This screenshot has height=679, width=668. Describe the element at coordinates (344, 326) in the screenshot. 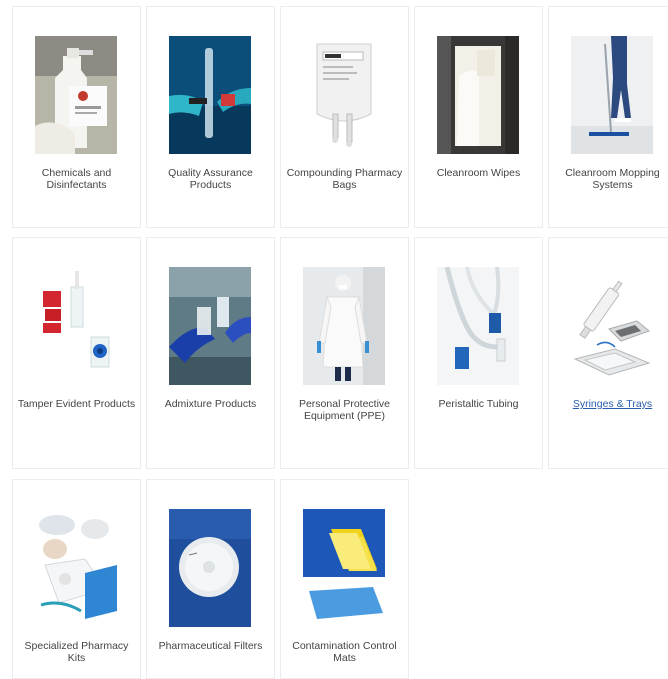

I see `ppe-gown-person-photo` at that location.